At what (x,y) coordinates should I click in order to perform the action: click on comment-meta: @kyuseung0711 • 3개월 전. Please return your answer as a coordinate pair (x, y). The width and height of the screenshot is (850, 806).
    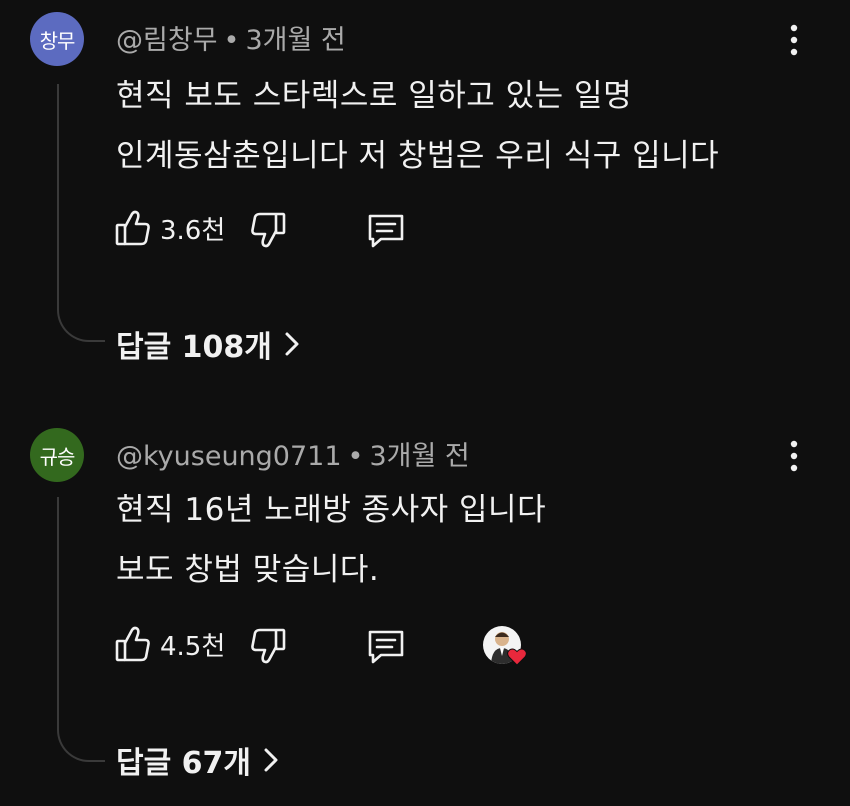
    Looking at the image, I should click on (293, 453).